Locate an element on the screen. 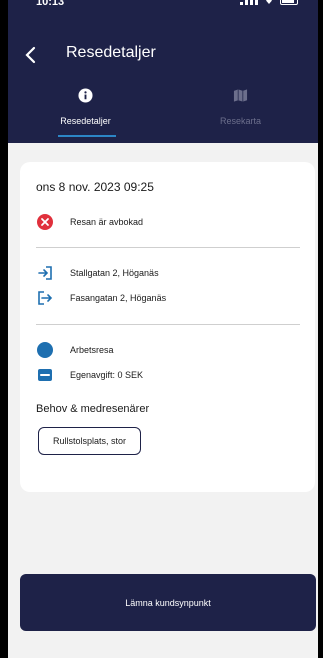 This screenshot has width=323, height=658. dot-icon is located at coordinates (45, 350).